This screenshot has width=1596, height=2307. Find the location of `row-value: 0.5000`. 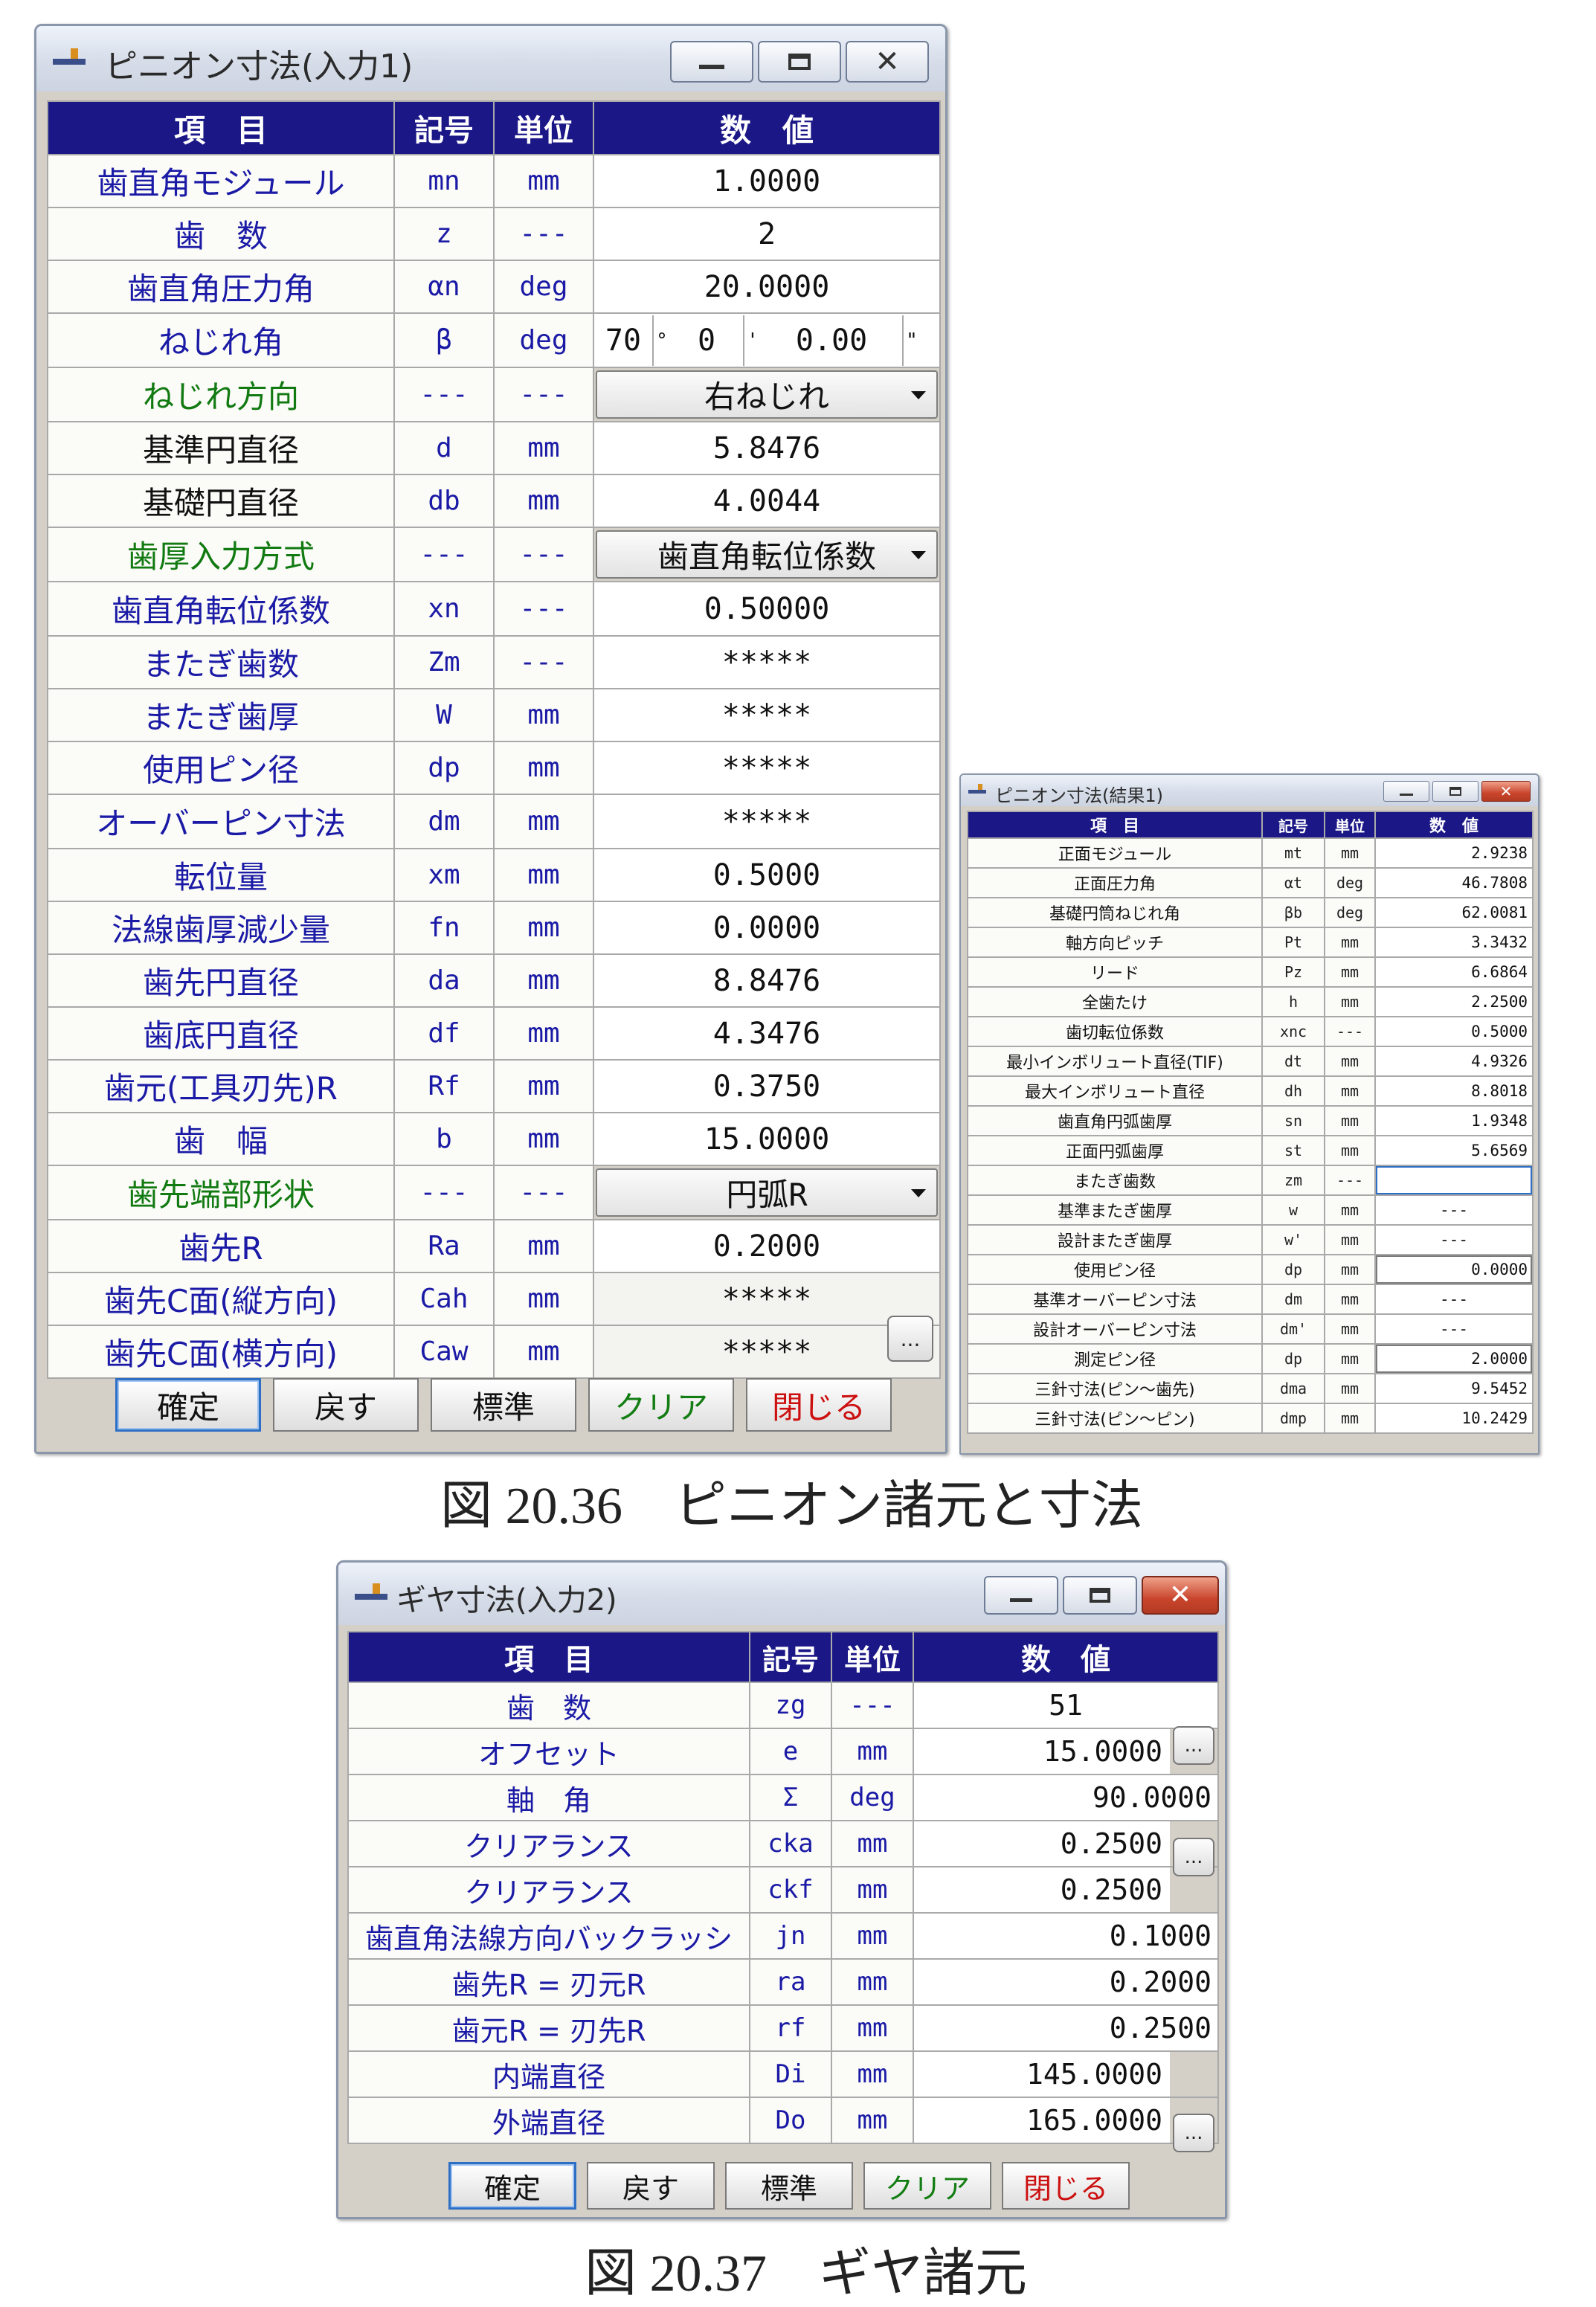

row-value: 0.5000 is located at coordinates (767, 875).